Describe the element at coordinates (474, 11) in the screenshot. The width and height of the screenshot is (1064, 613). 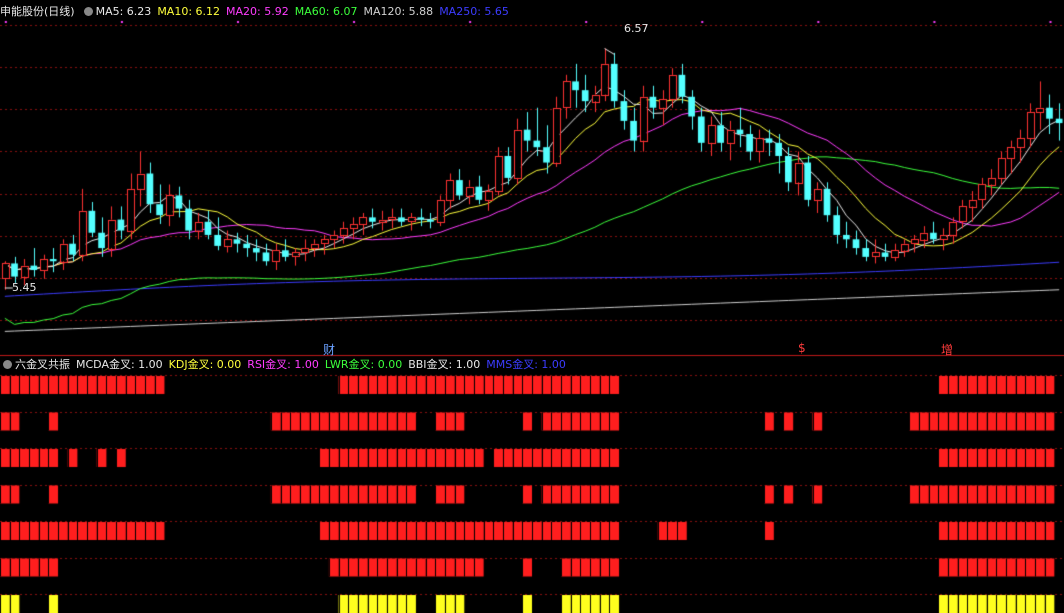
I see `ma250-label: MA250: 5.65` at that location.